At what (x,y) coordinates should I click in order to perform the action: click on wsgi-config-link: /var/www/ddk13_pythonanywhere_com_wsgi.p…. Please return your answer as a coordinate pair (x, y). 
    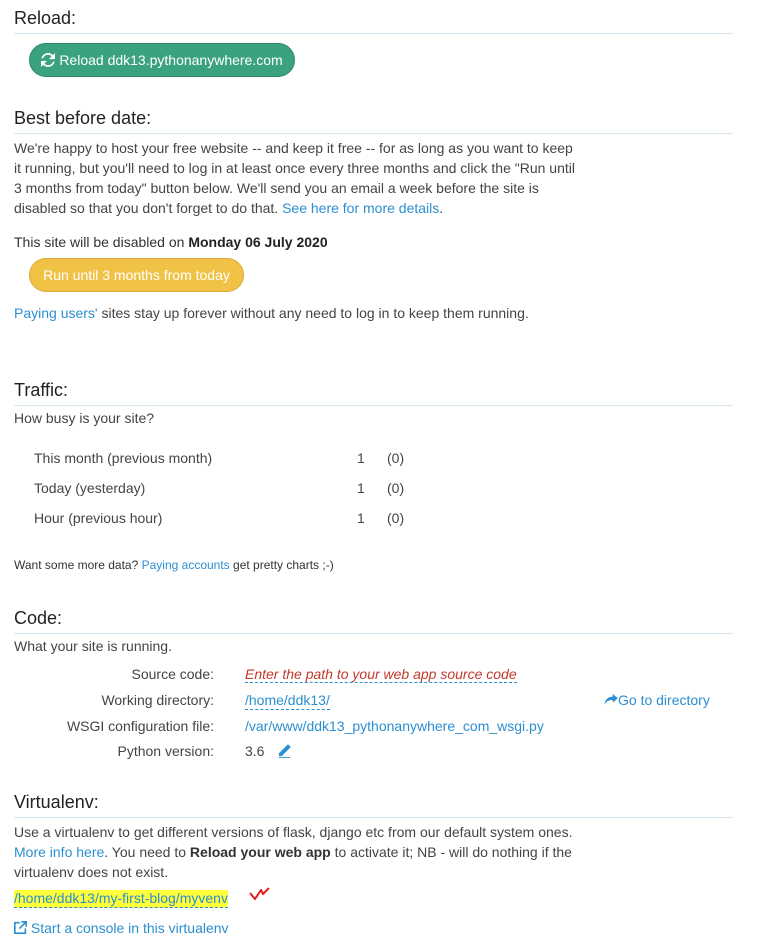
    Looking at the image, I should click on (394, 726).